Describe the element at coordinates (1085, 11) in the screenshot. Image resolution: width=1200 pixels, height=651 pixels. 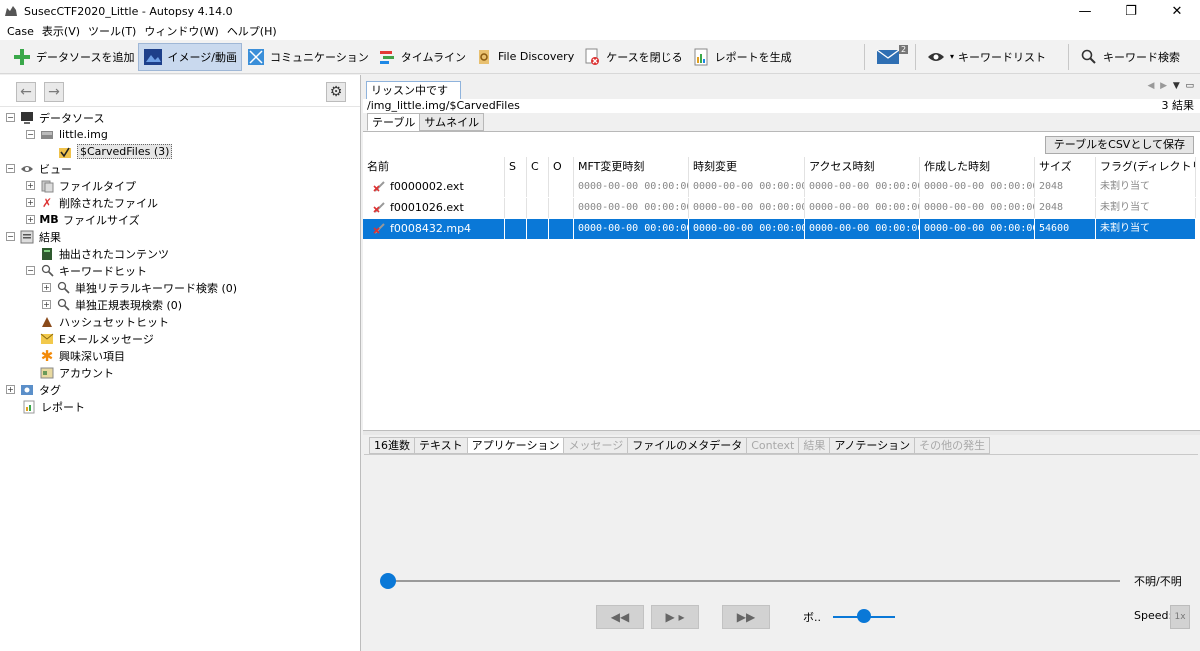
I see `minimize-button: —` at that location.